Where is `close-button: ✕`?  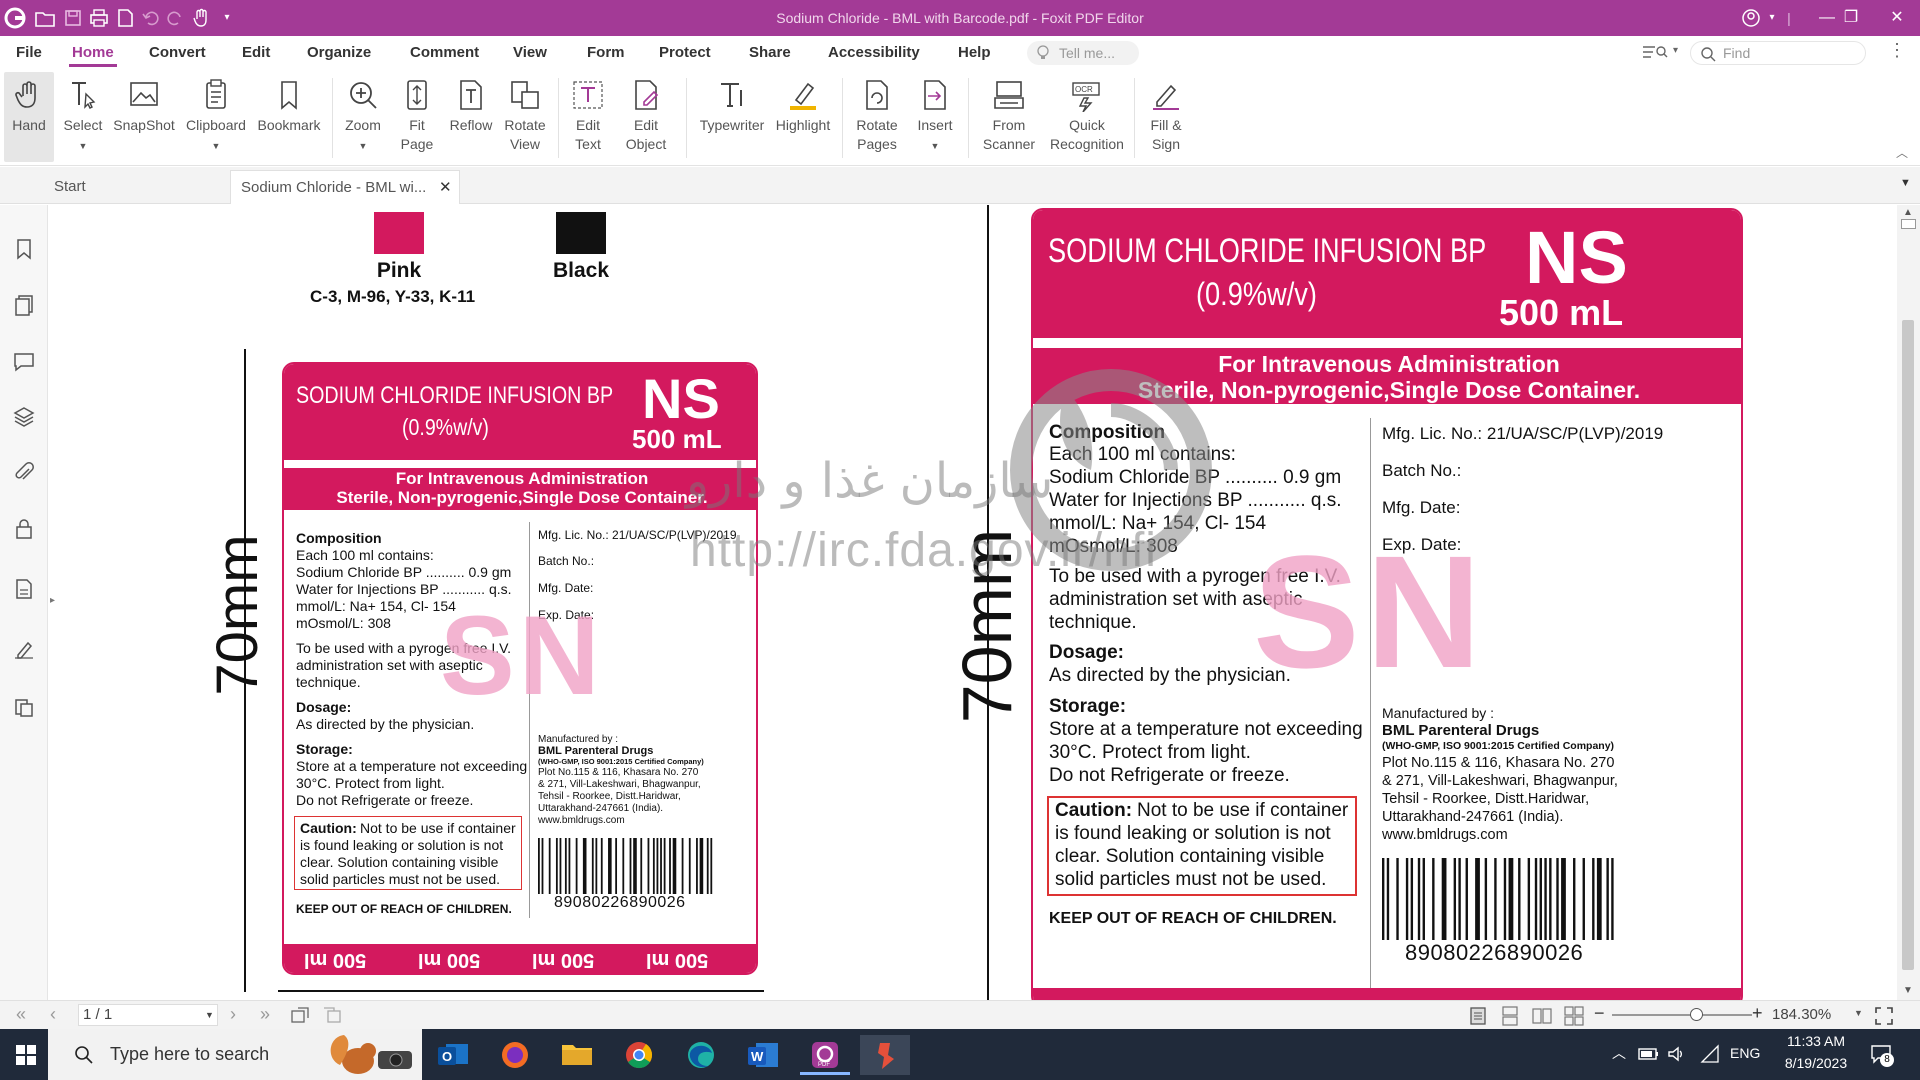 close-button: ✕ is located at coordinates (1897, 18).